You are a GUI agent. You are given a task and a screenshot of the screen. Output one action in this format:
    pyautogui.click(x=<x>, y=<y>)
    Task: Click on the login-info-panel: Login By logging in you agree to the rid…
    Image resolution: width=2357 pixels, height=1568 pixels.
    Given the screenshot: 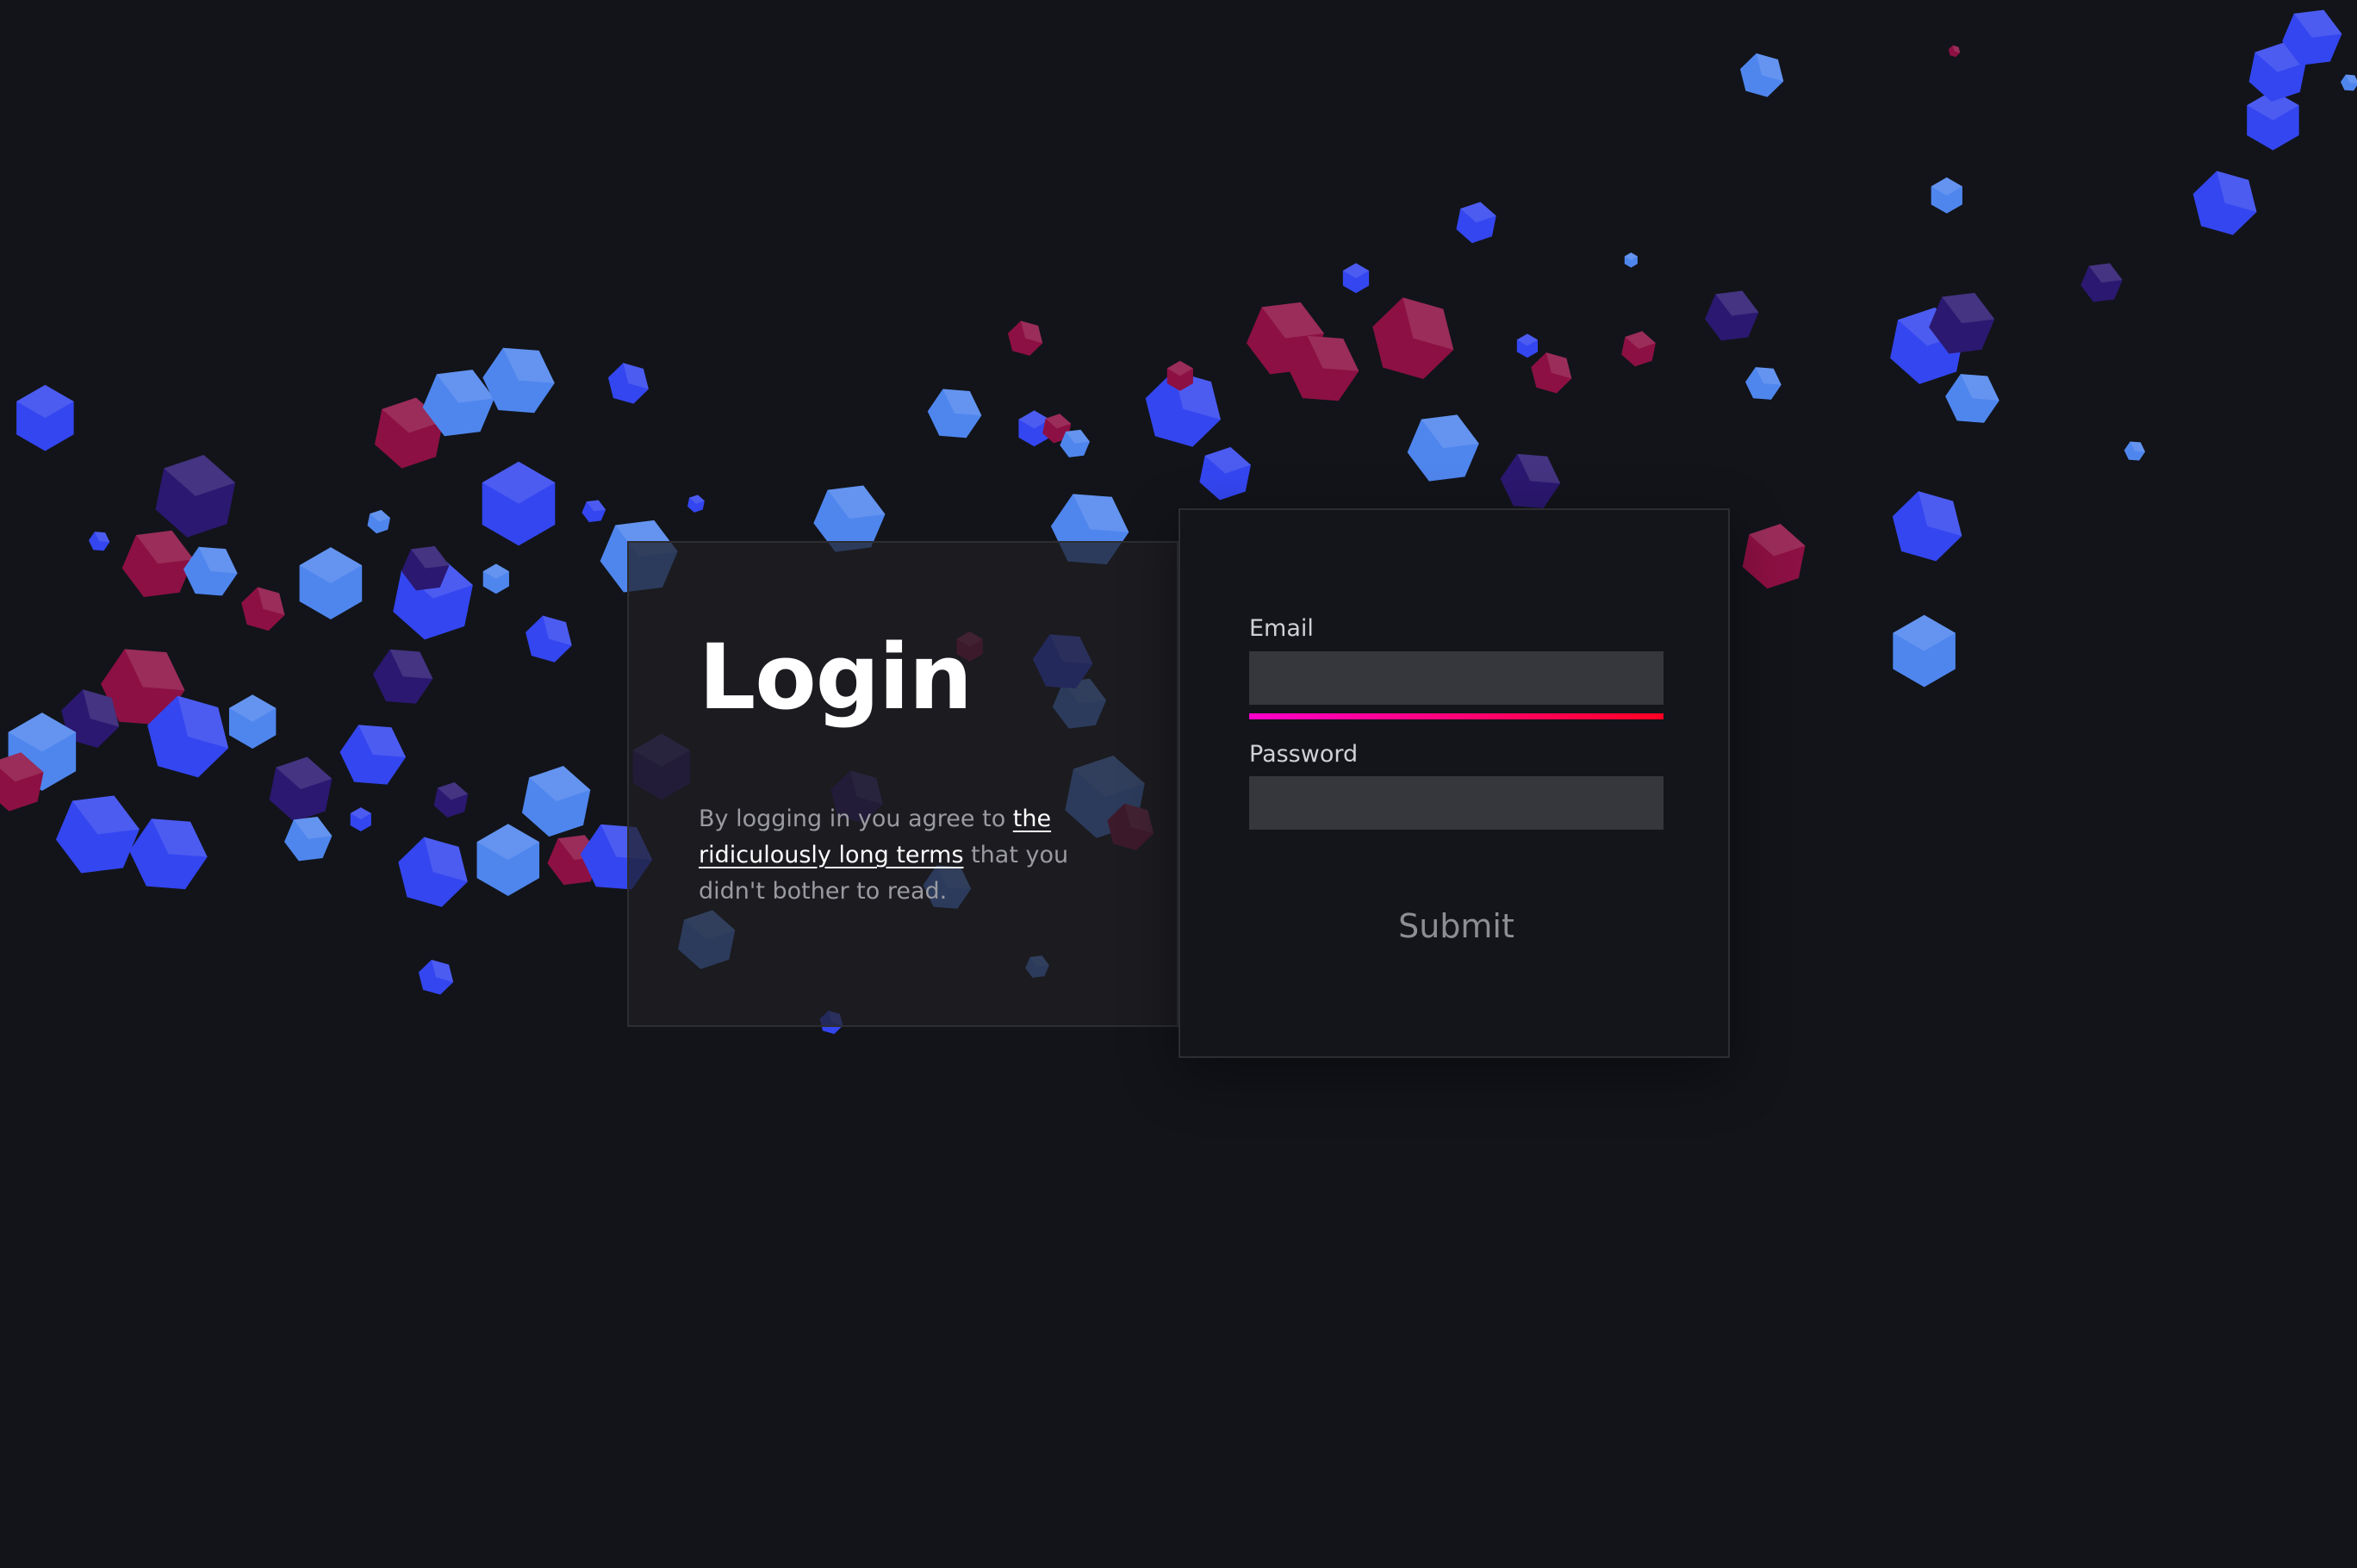 What is the action you would take?
    pyautogui.click(x=902, y=784)
    